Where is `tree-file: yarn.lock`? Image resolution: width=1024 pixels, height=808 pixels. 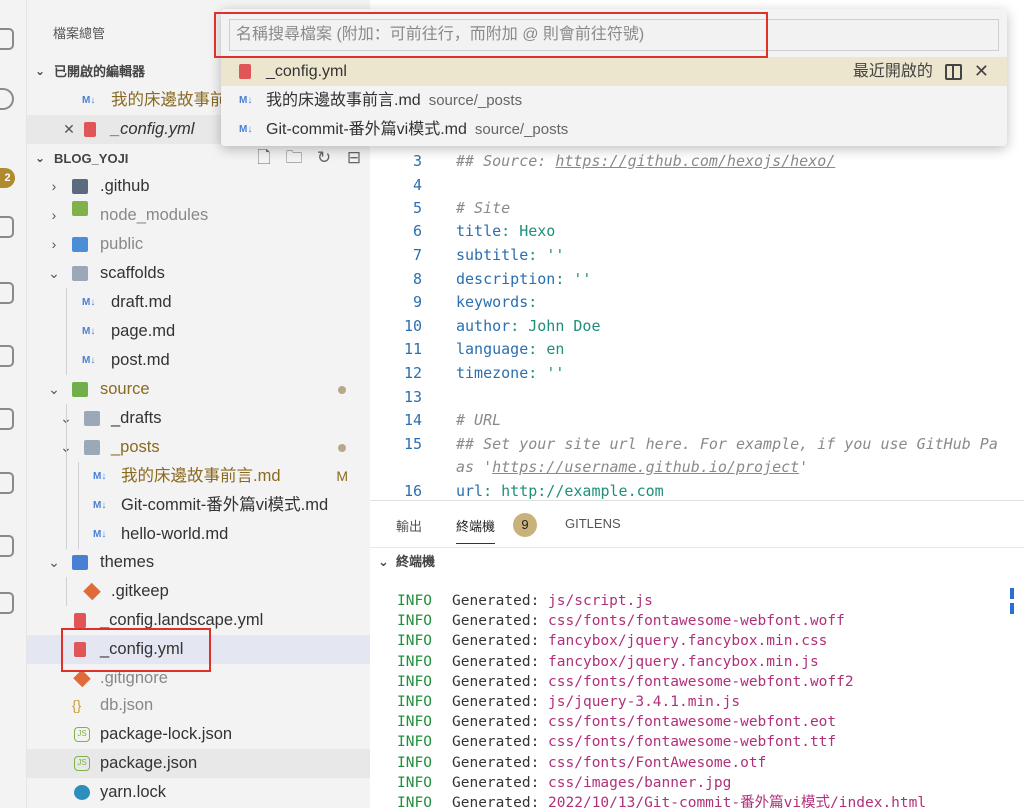
tree-file: yarn.lock is located at coordinates (198, 792).